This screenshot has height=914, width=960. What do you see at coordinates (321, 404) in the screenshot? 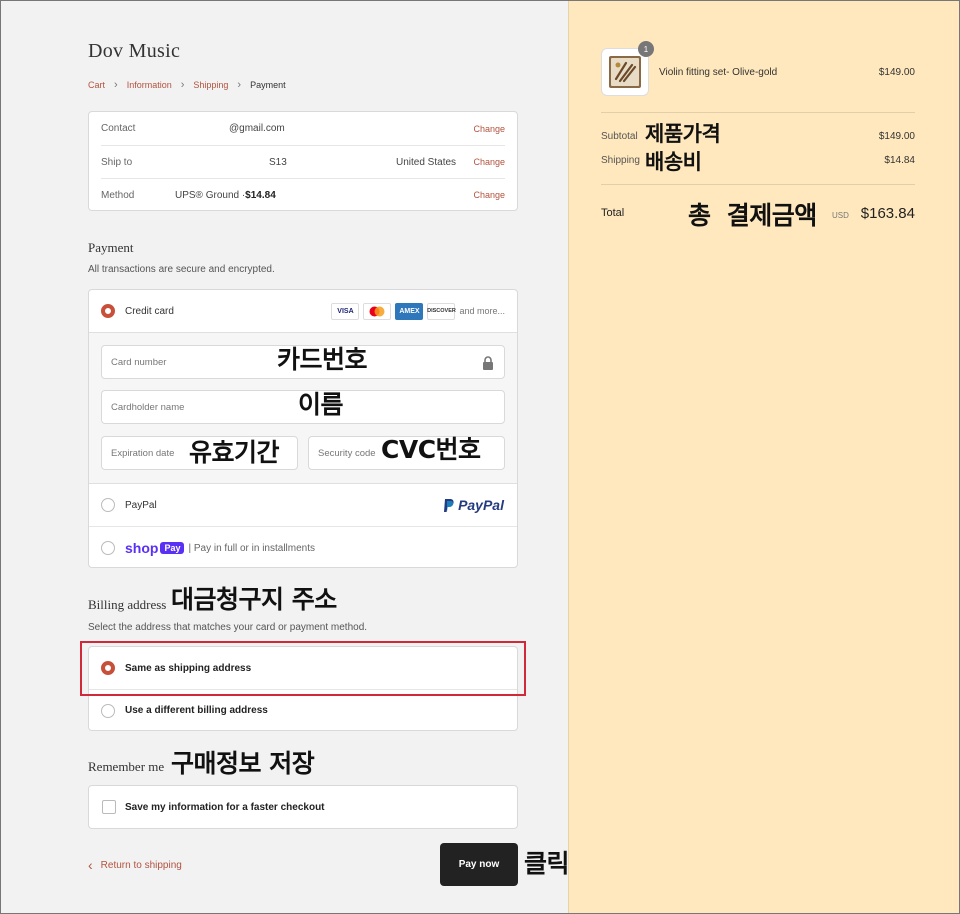
I see `annotation-name: 이름` at bounding box center [321, 404].